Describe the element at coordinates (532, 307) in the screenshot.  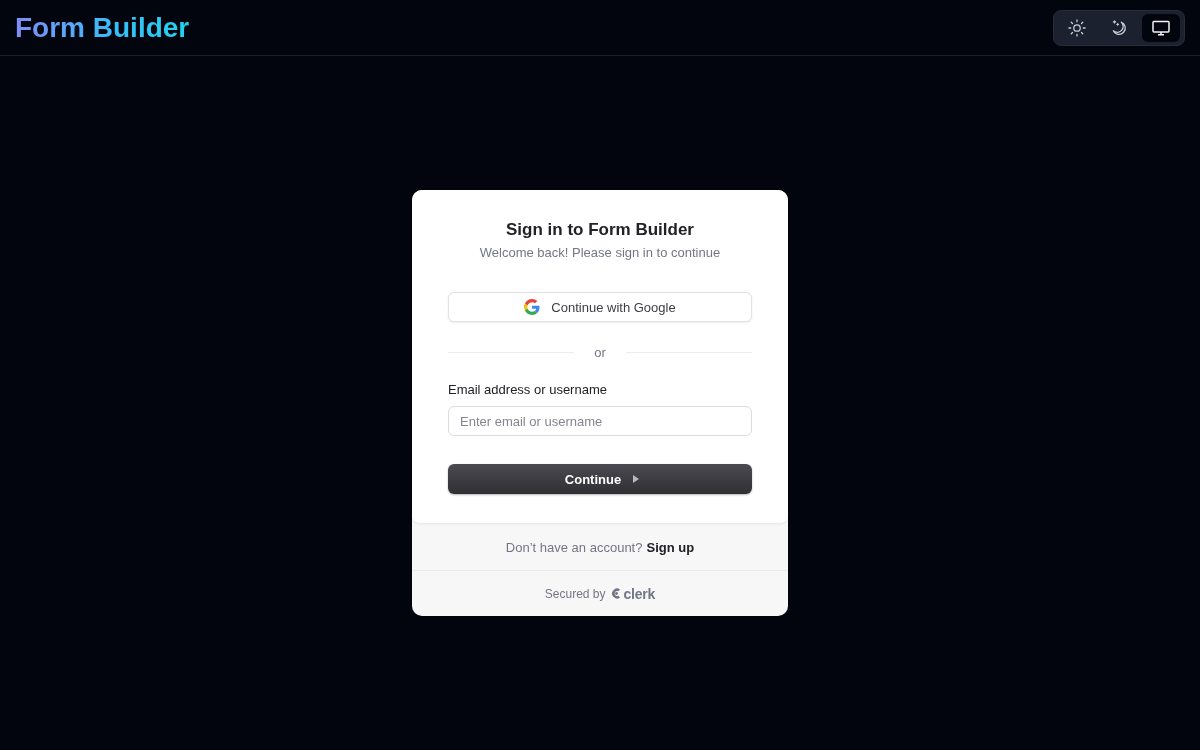
I see `google-g-icon` at that location.